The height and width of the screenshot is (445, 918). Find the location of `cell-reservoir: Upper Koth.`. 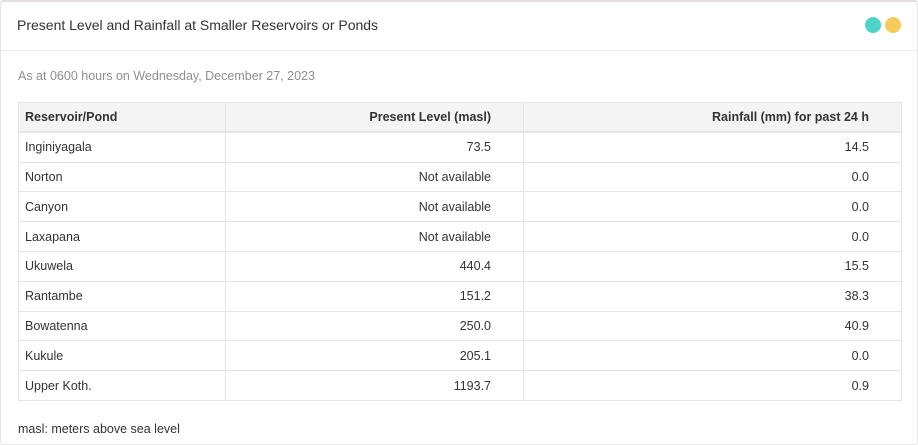

cell-reservoir: Upper Koth. is located at coordinates (122, 385).